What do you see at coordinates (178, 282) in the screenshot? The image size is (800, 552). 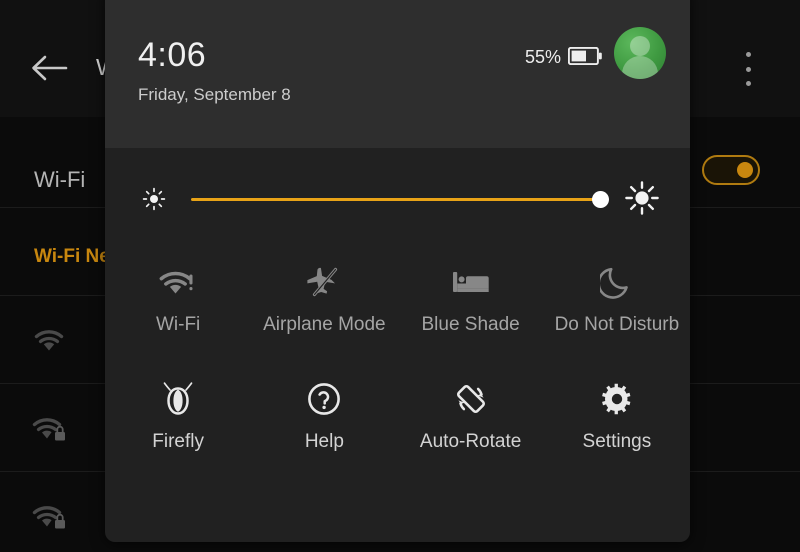 I see `wifi-alert-icon` at bounding box center [178, 282].